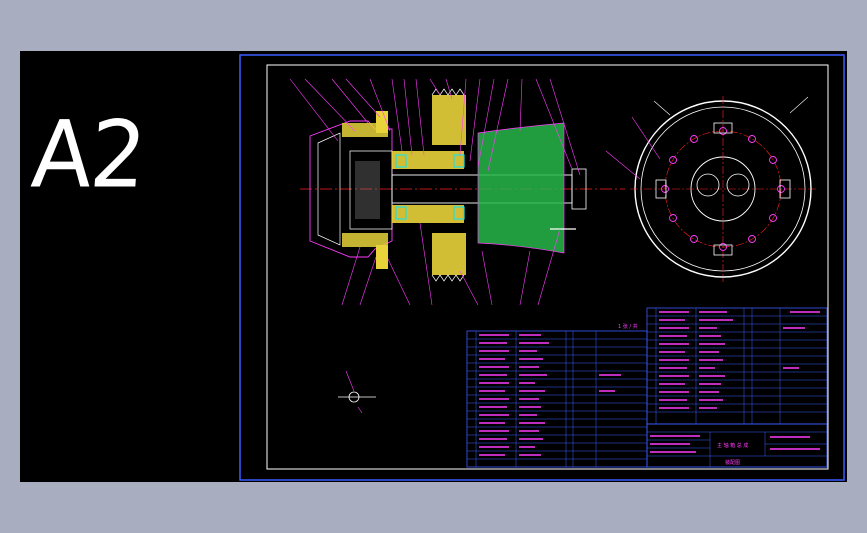 Image resolution: width=867 pixels, height=533 pixels. What do you see at coordinates (365, 240) in the screenshot?
I see `flange-bottom` at bounding box center [365, 240].